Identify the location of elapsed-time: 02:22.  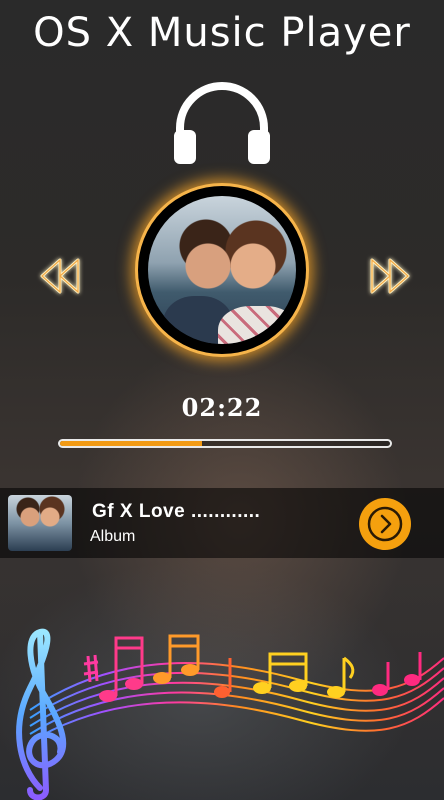
(222, 407).